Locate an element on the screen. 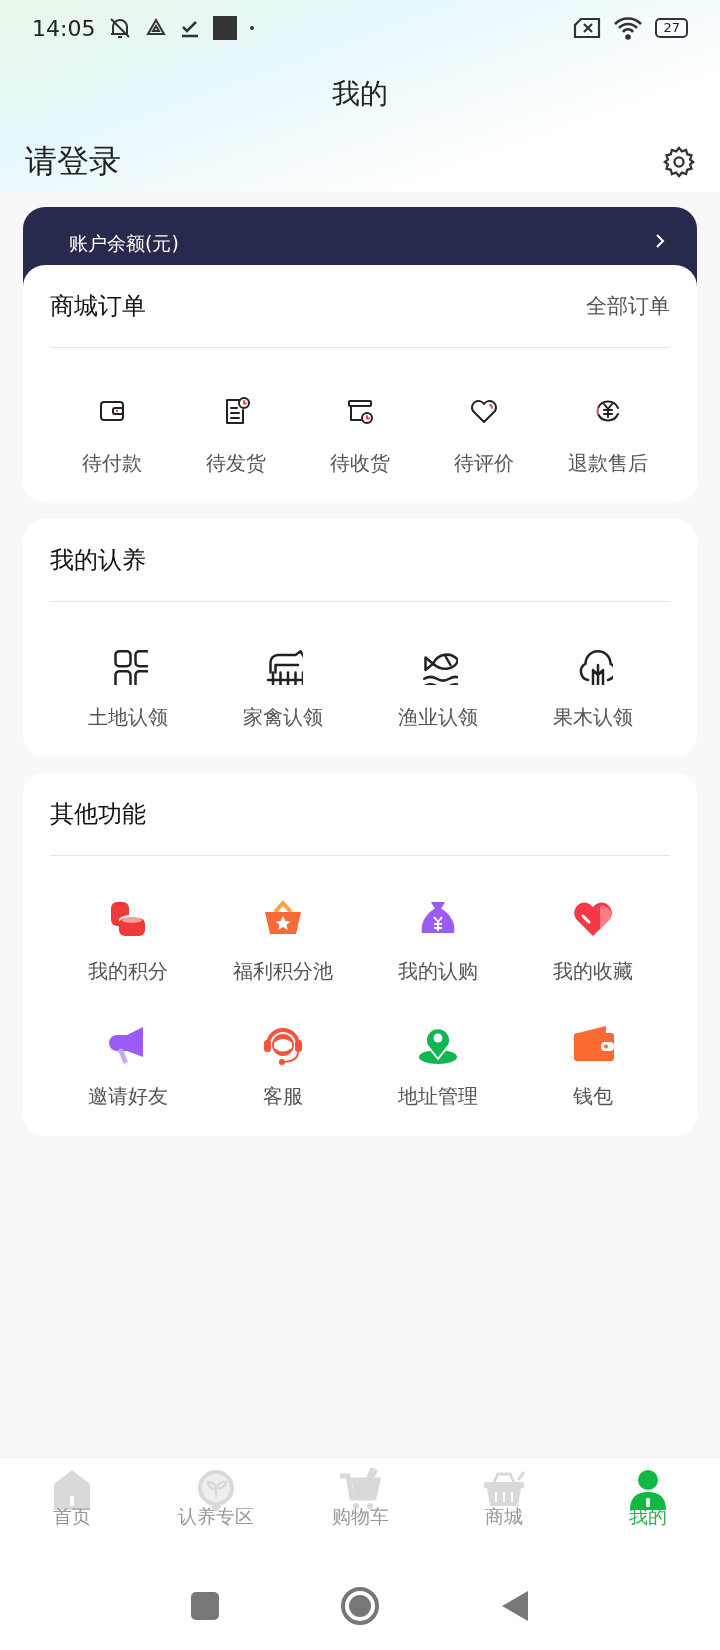  home-button is located at coordinates (360, 1606).